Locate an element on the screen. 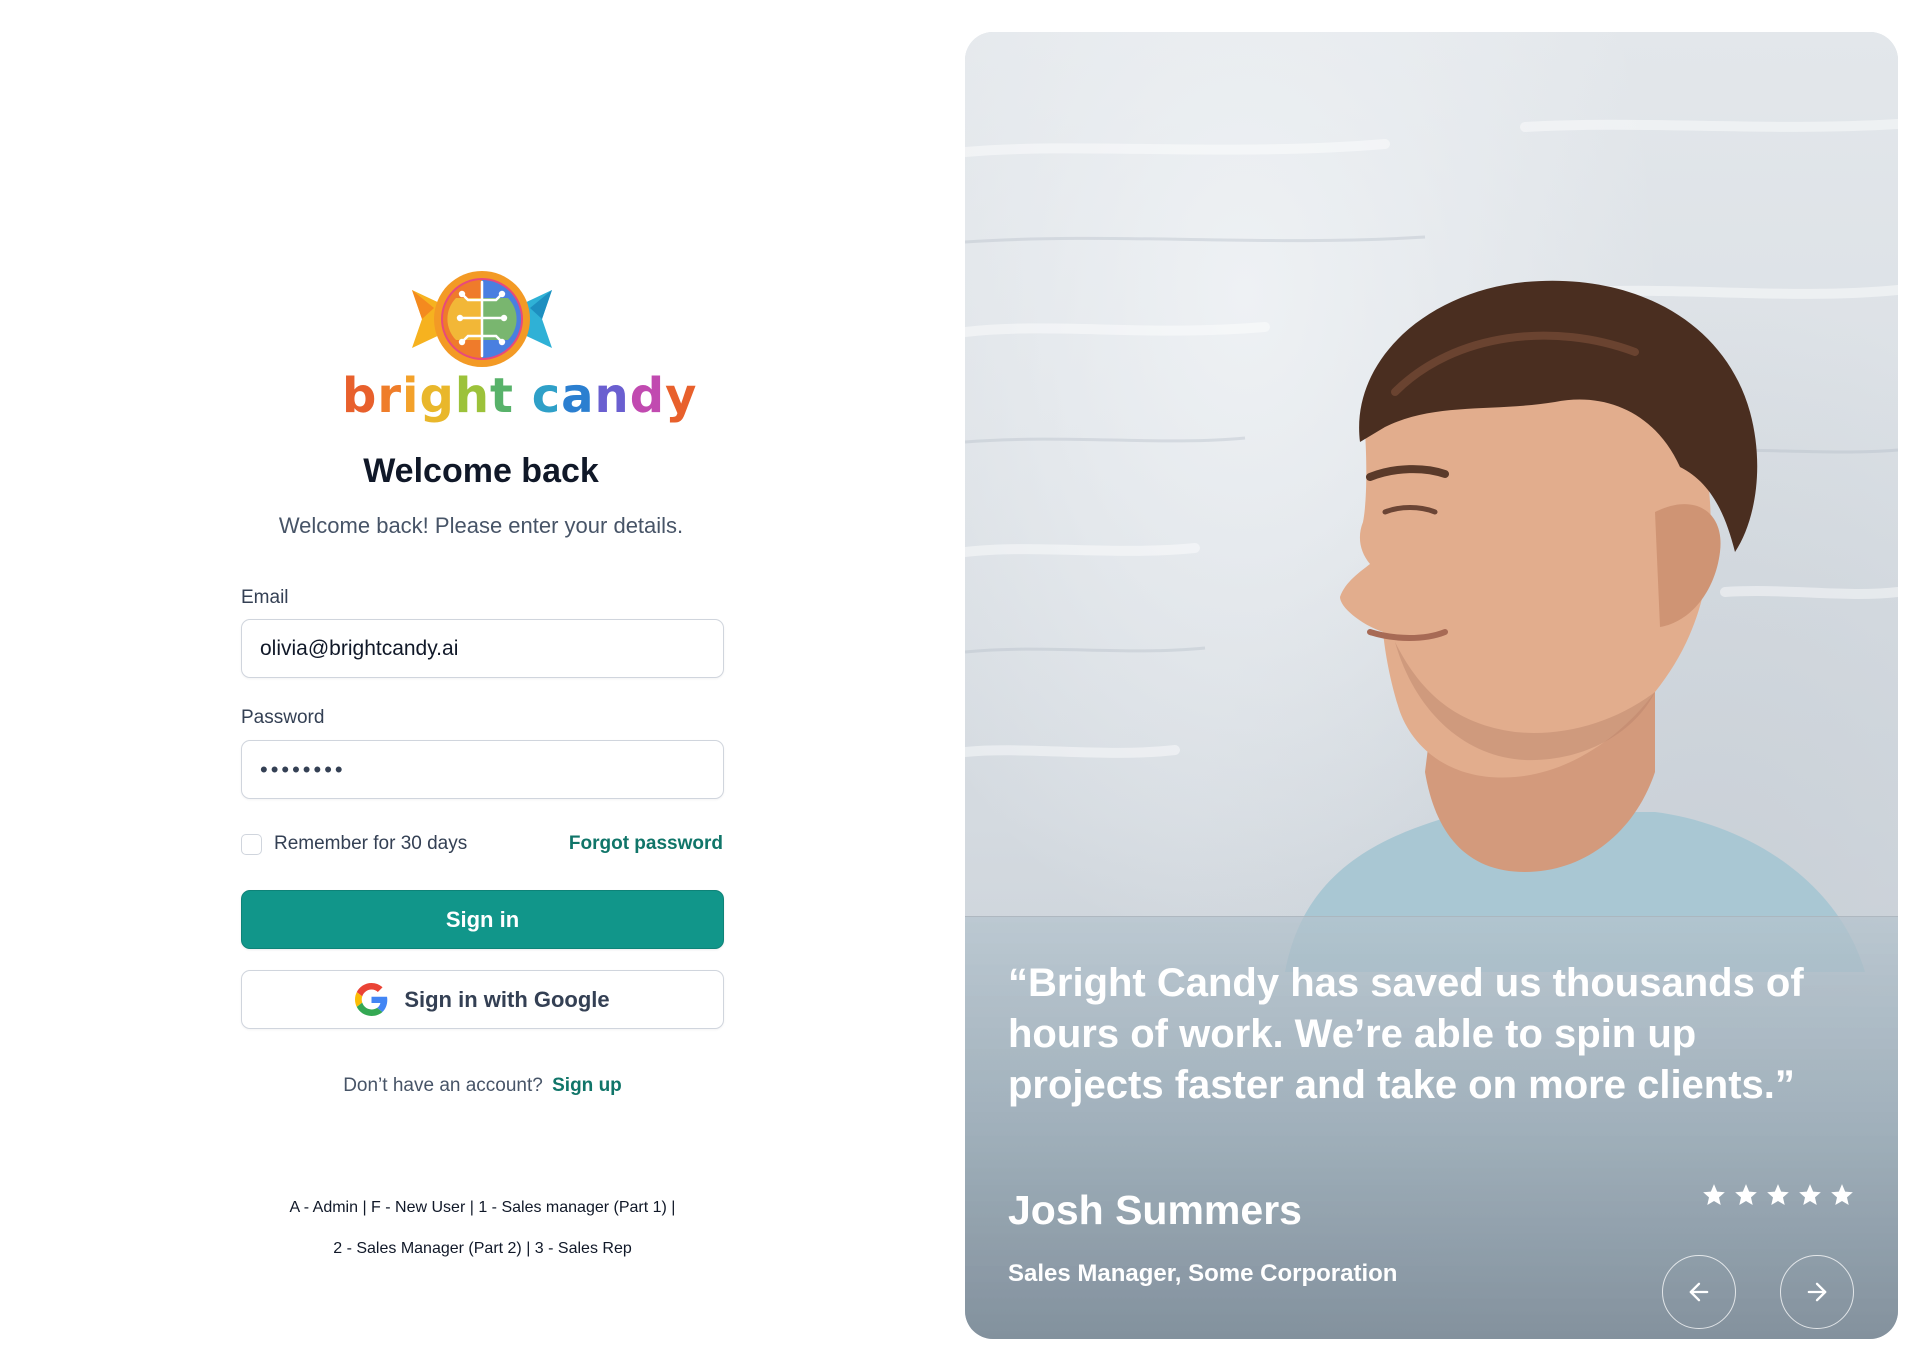  previous-testimonial-button is located at coordinates (1699, 1292).